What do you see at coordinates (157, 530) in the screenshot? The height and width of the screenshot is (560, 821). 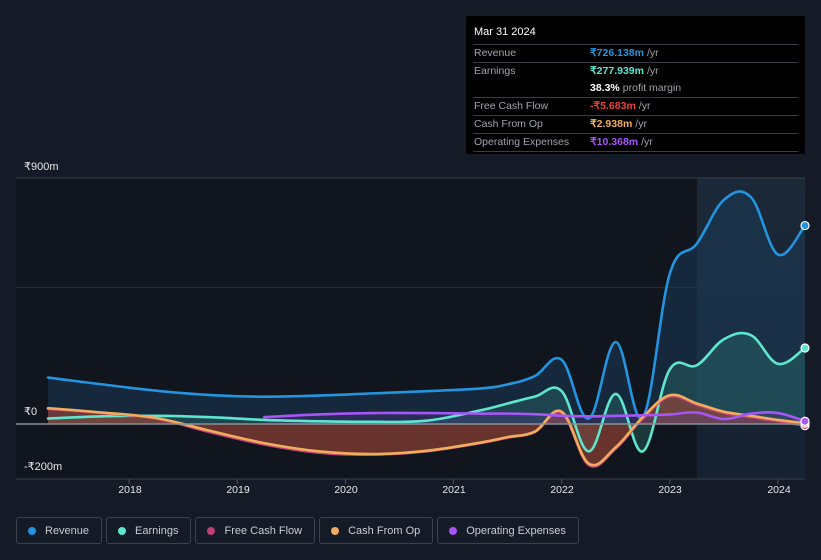 I see `legend-label: Earnings` at bounding box center [157, 530].